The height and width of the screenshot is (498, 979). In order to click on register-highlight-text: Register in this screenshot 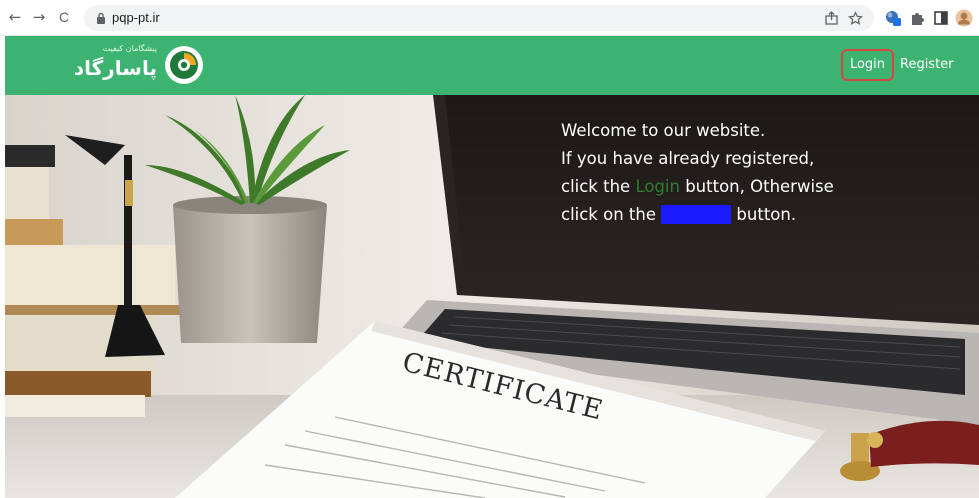, I will do `click(696, 214)`.